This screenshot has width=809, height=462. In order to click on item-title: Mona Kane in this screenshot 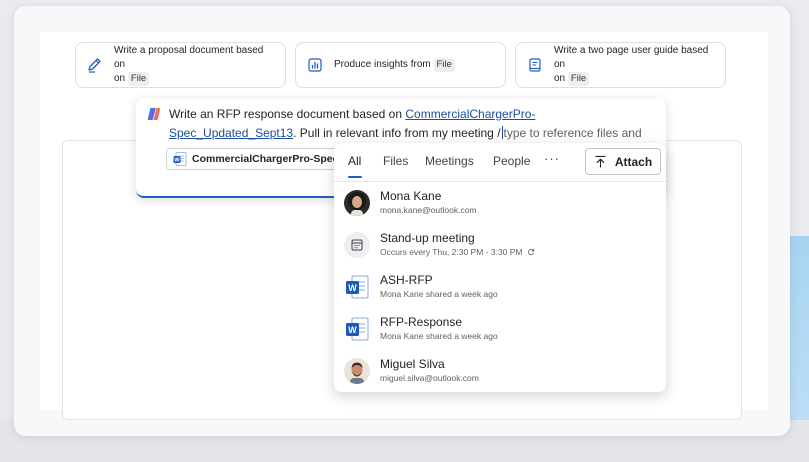, I will do `click(411, 196)`.